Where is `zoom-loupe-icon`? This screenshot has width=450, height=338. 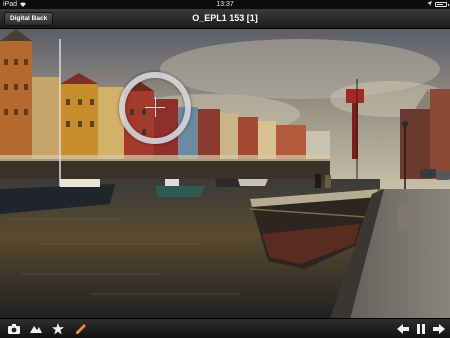
zoom-loupe-icon is located at coordinates (155, 108).